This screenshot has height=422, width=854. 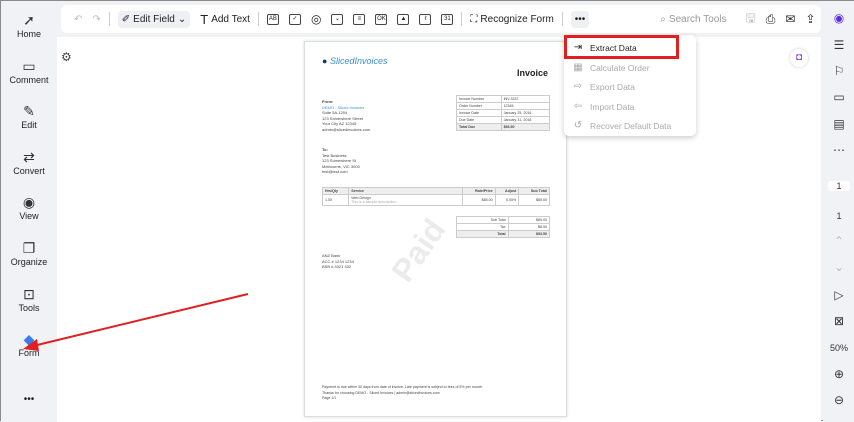 What do you see at coordinates (140, 320) in the screenshot?
I see `arrow-shaft` at bounding box center [140, 320].